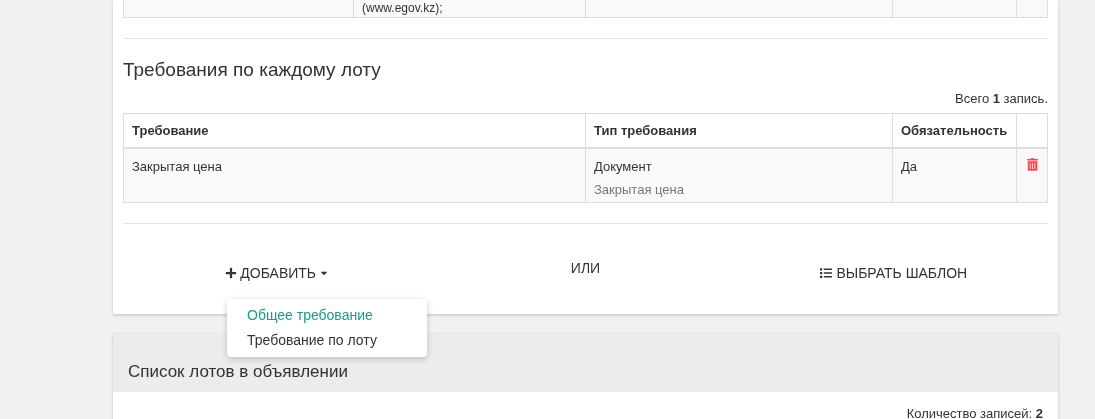 The image size is (1095, 419). What do you see at coordinates (327, 340) in the screenshot?
I see `menu-item: Требование по лоту` at bounding box center [327, 340].